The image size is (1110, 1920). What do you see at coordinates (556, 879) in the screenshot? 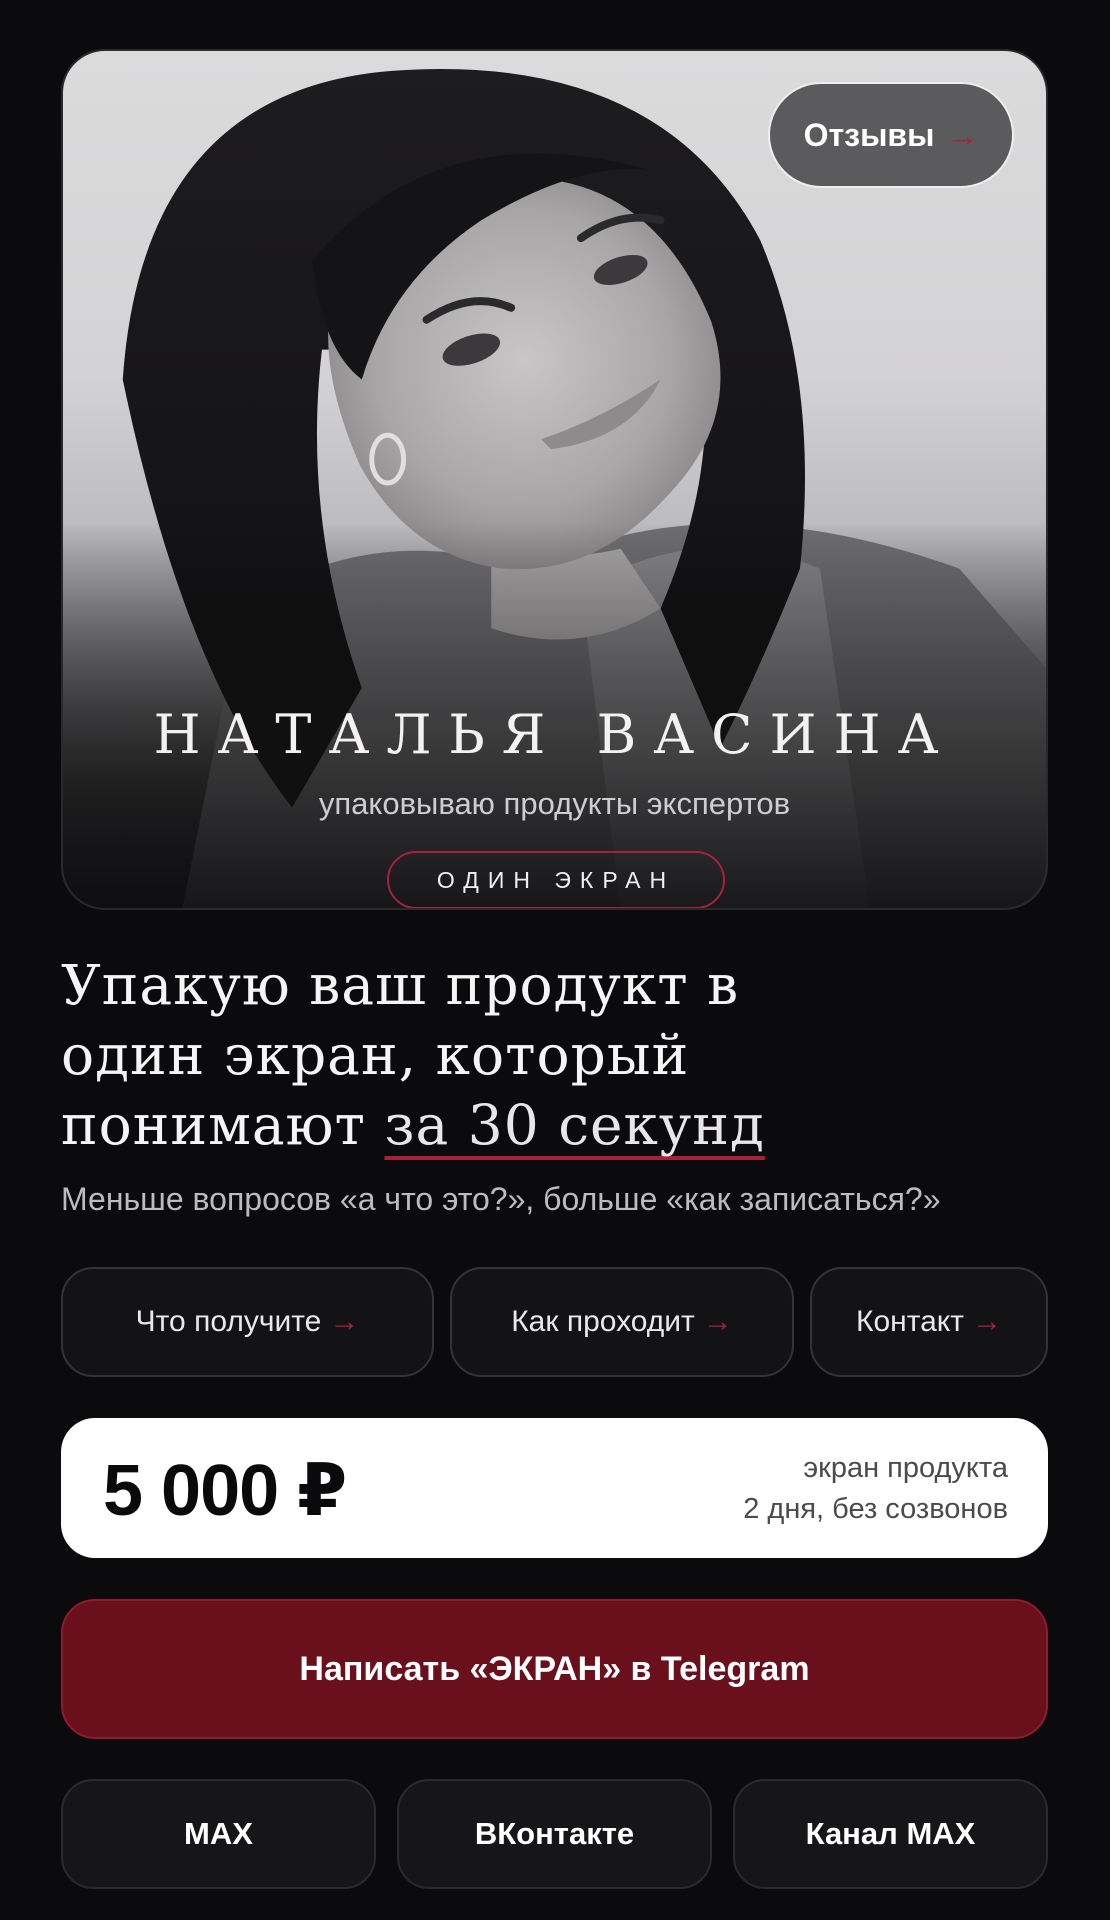
I see `product-badge: ОДИН ЭКРАН` at bounding box center [556, 879].